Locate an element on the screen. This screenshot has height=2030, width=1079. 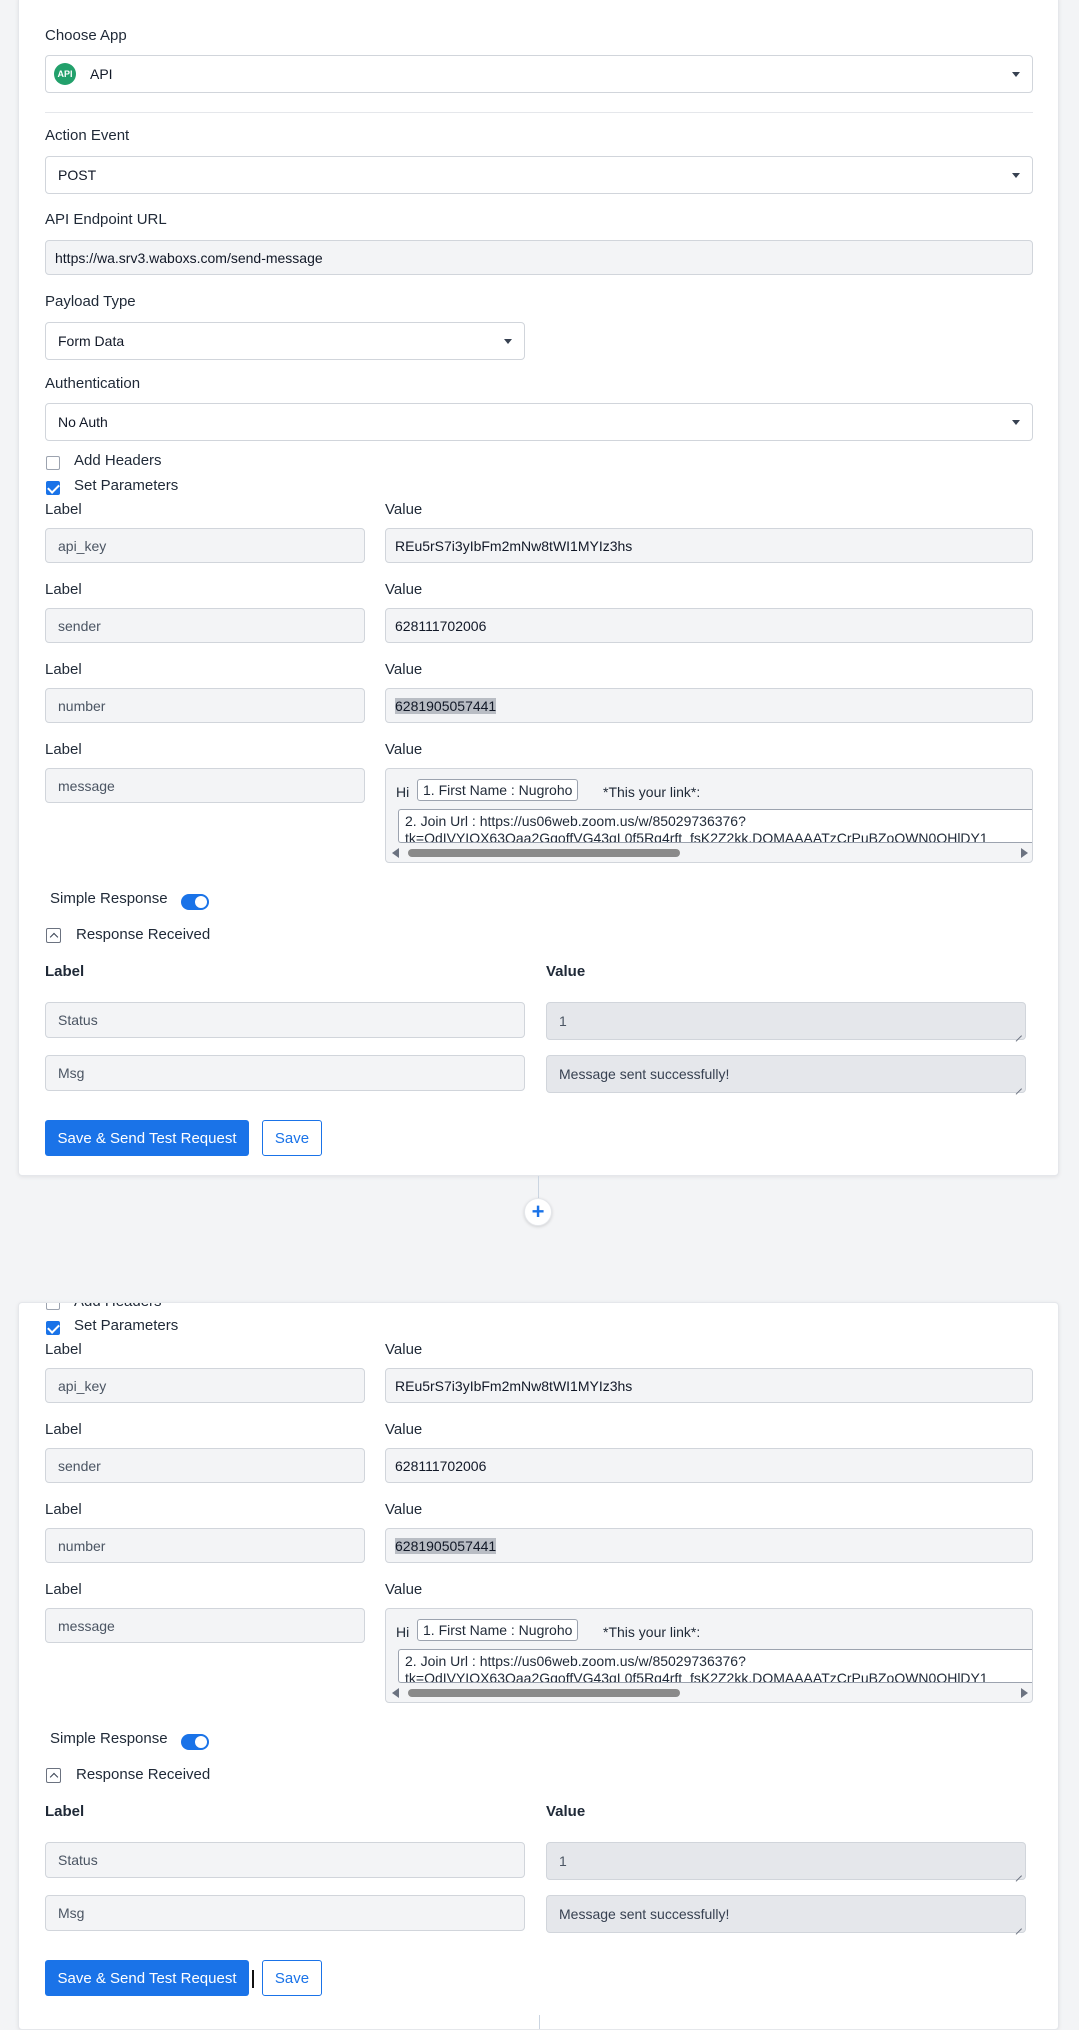
action-event-select: POST is located at coordinates (539, 175).